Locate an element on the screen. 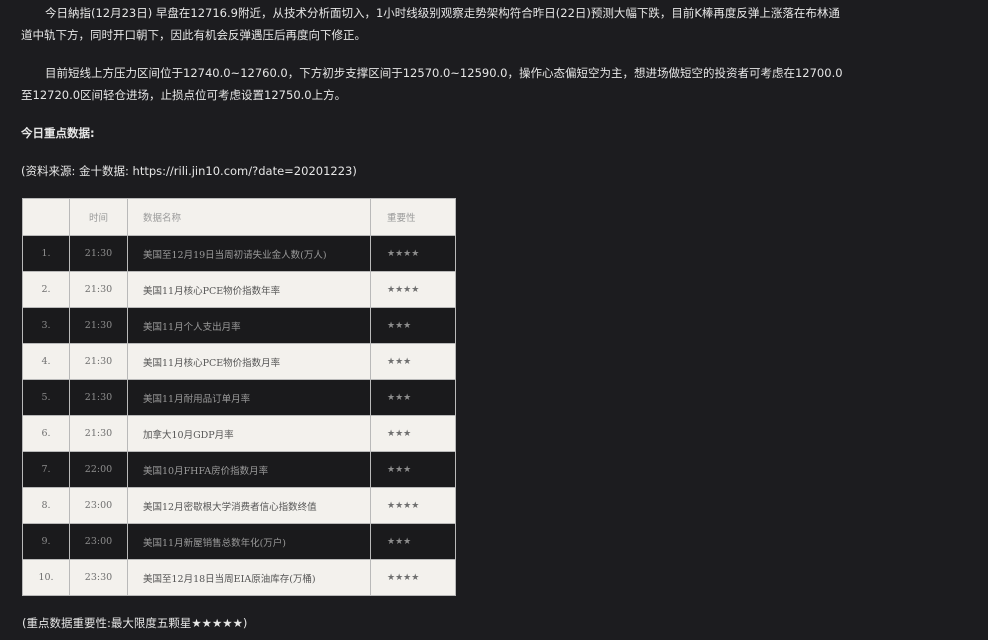 The width and height of the screenshot is (988, 640). row-index: 1. is located at coordinates (46, 253).